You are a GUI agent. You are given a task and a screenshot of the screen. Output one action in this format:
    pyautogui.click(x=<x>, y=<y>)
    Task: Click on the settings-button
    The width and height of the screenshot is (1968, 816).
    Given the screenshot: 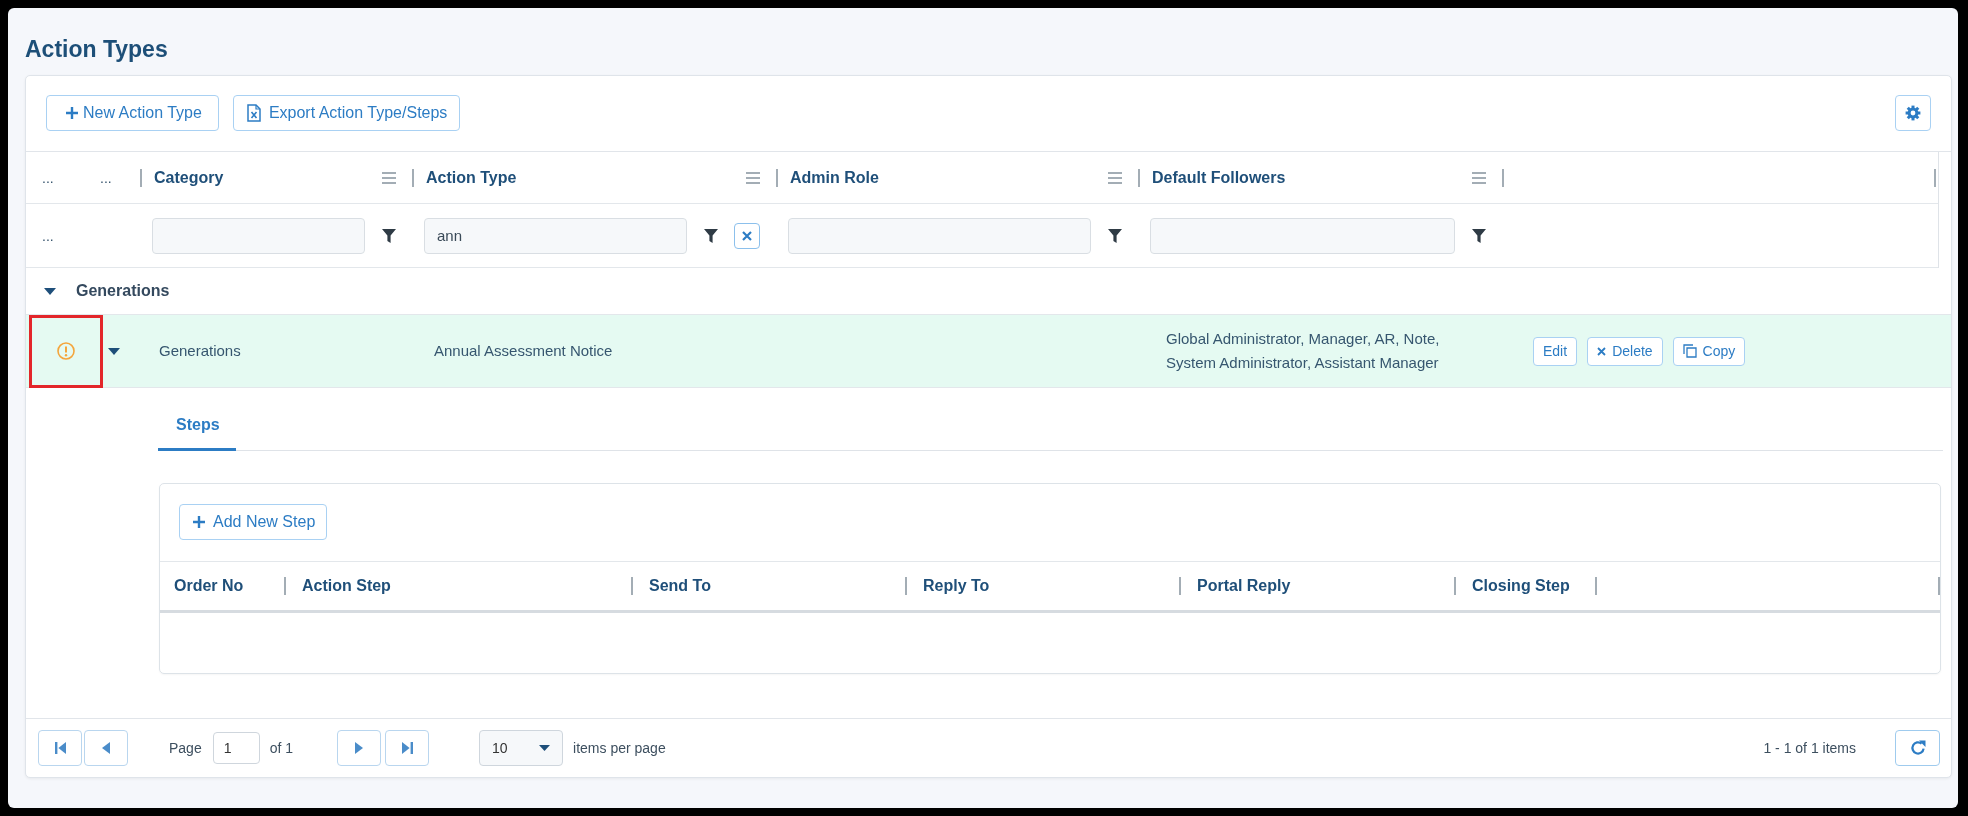 What is the action you would take?
    pyautogui.click(x=1913, y=113)
    